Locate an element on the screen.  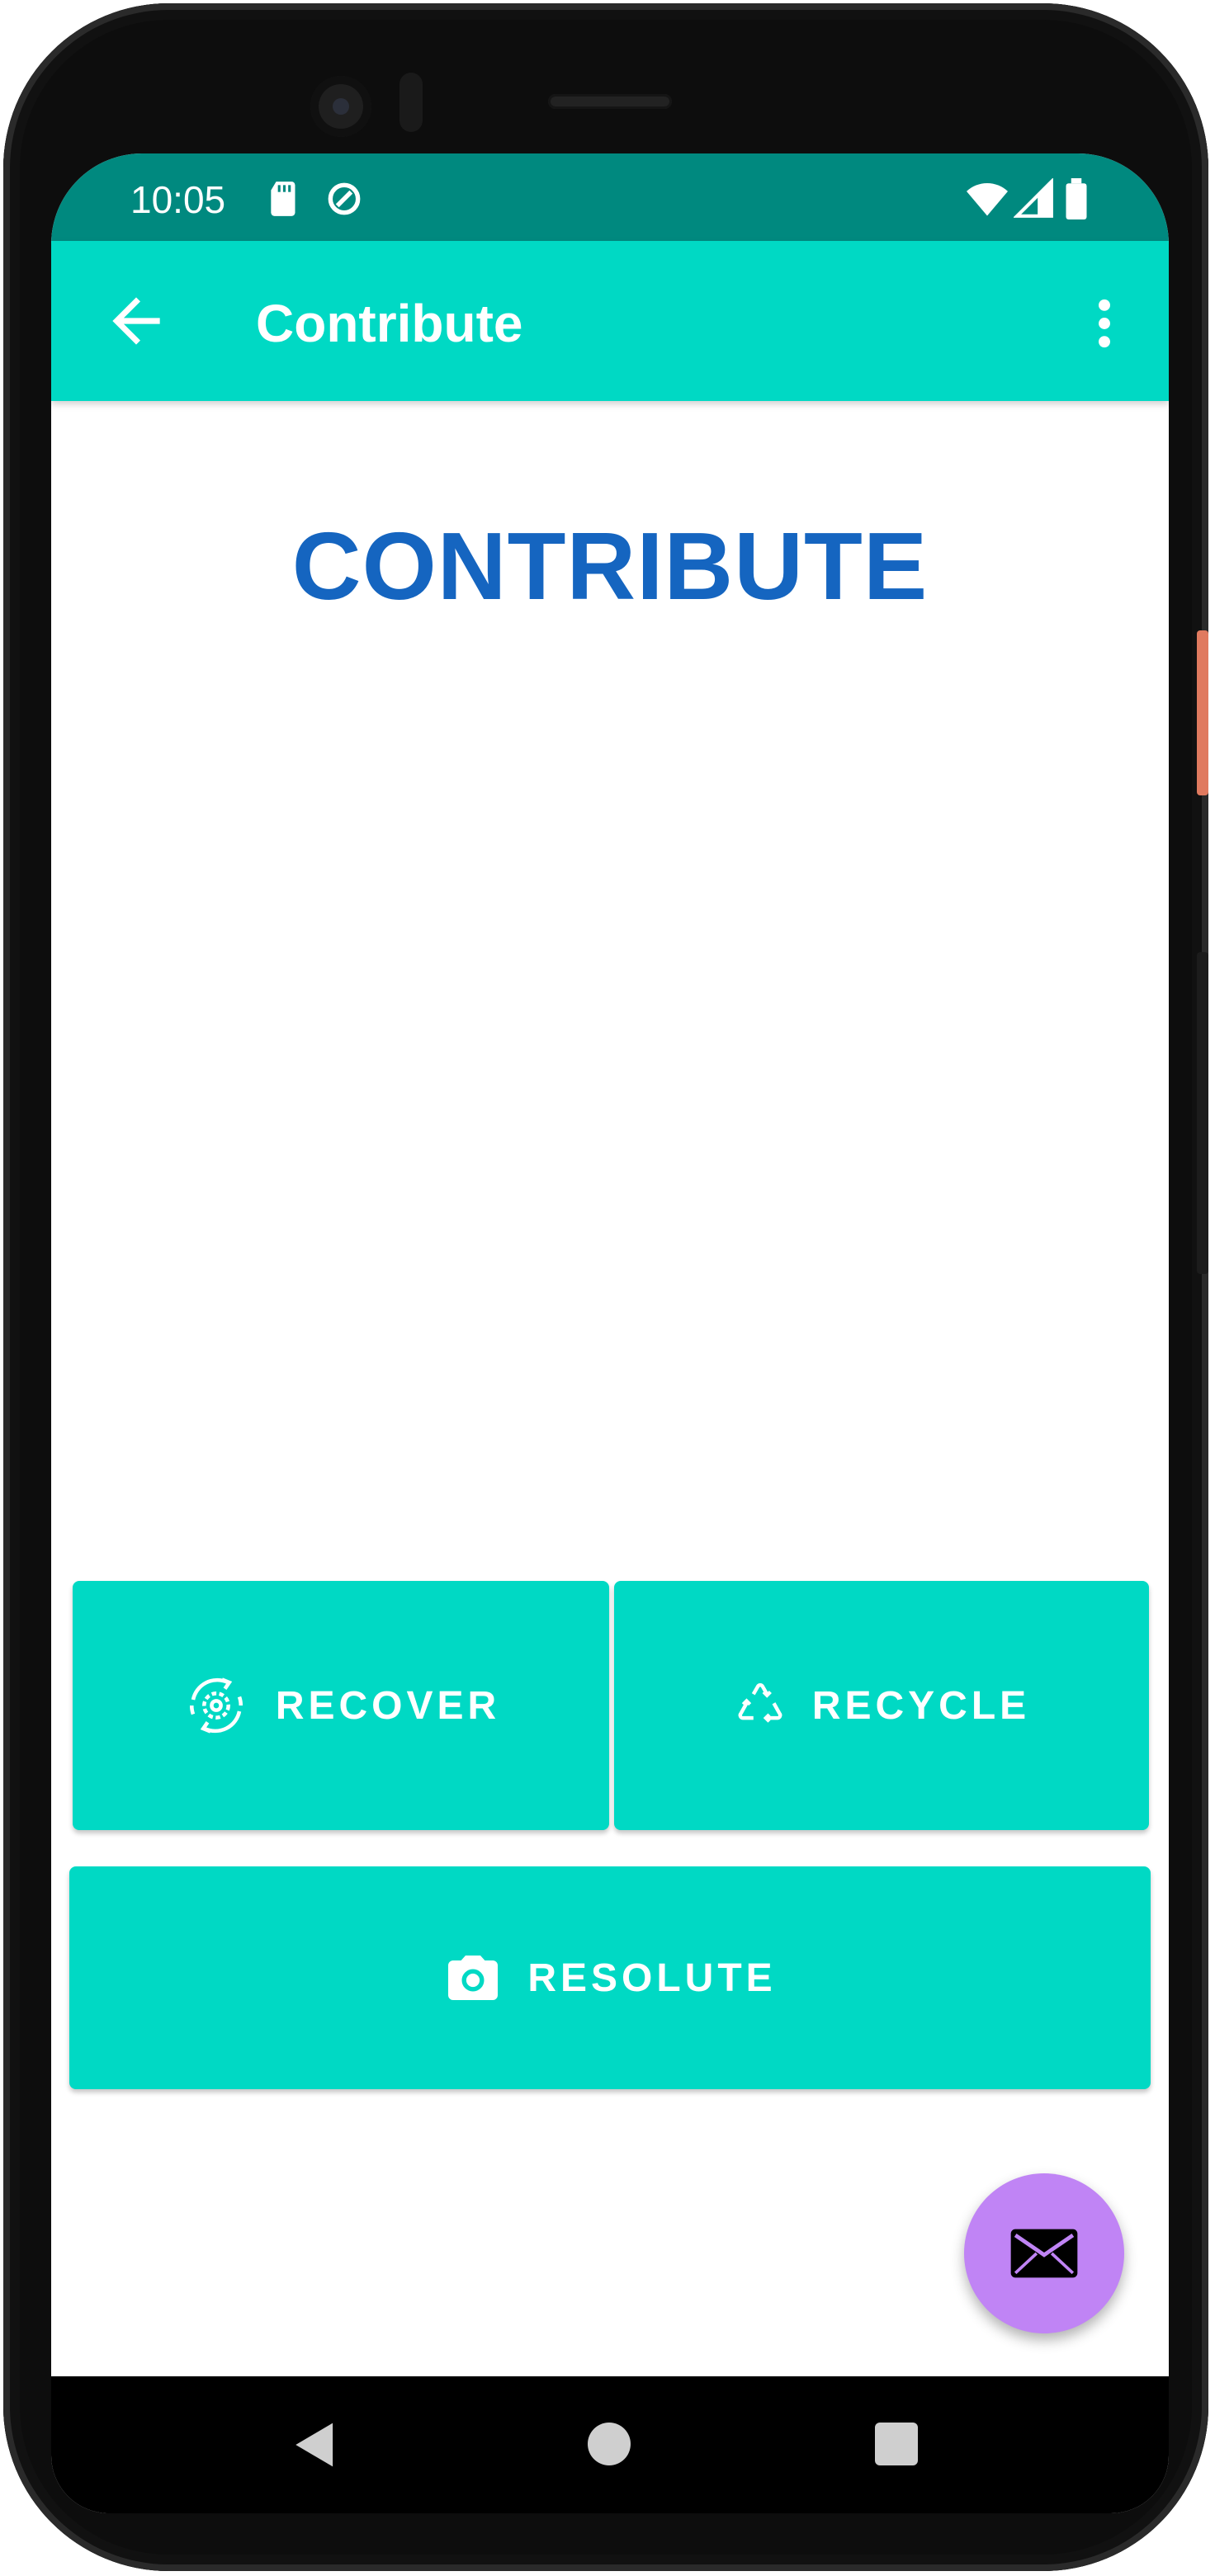
app-title: Contribute is located at coordinates (389, 323).